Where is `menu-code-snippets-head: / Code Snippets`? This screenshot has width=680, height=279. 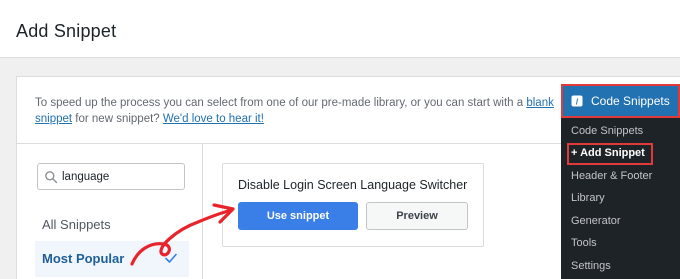
menu-code-snippets-head: / Code Snippets is located at coordinates (620, 101).